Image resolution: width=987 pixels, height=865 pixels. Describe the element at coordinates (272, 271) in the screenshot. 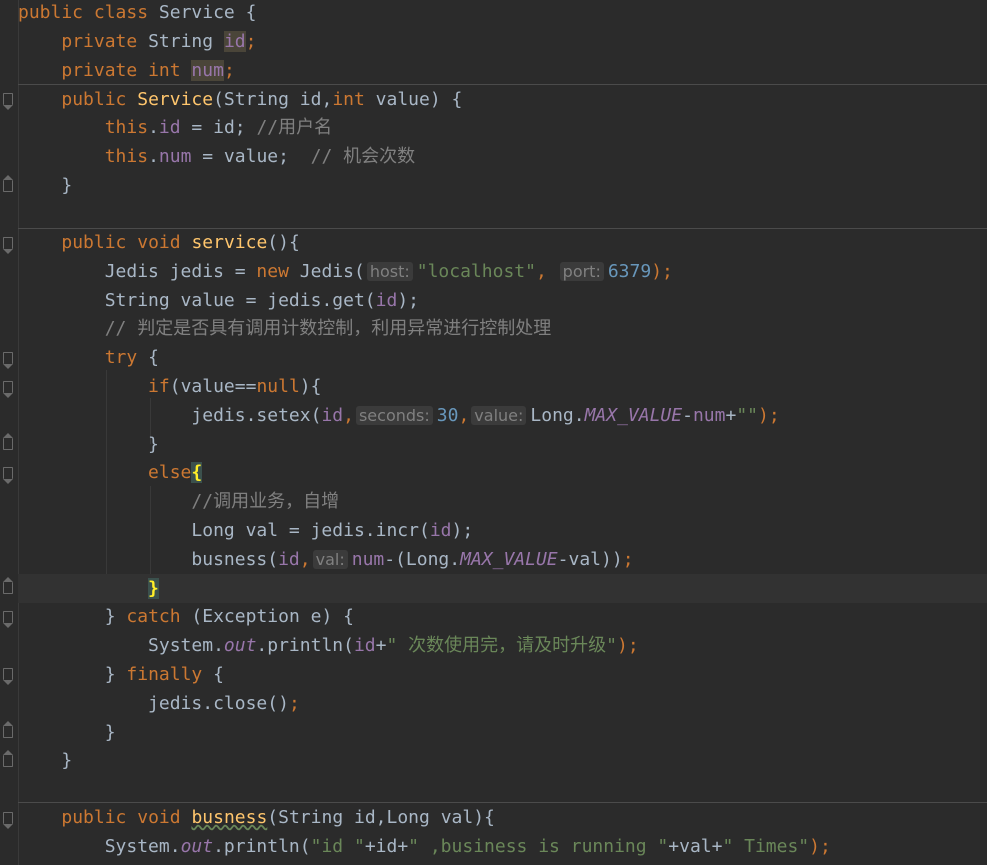

I see `token: new` at that location.